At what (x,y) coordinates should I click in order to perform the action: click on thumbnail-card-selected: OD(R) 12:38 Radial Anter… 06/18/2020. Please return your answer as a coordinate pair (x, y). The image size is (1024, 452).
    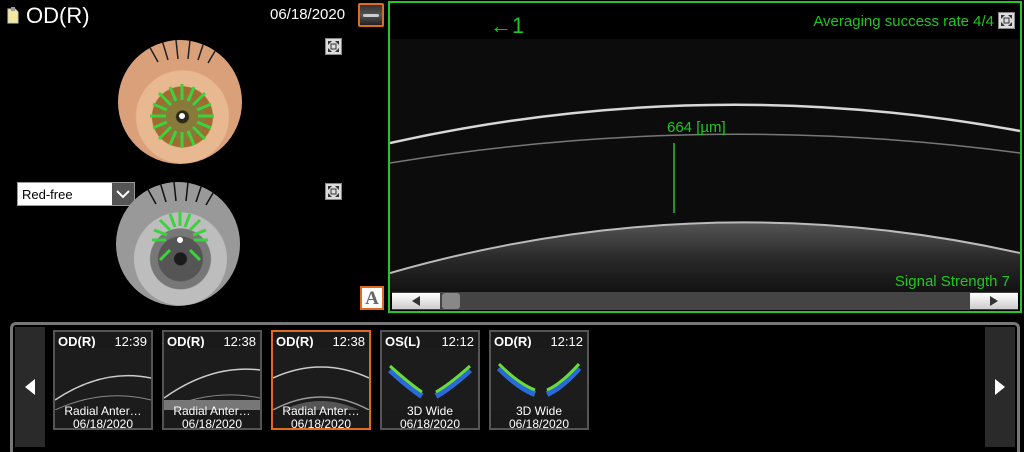
    Looking at the image, I should click on (321, 380).